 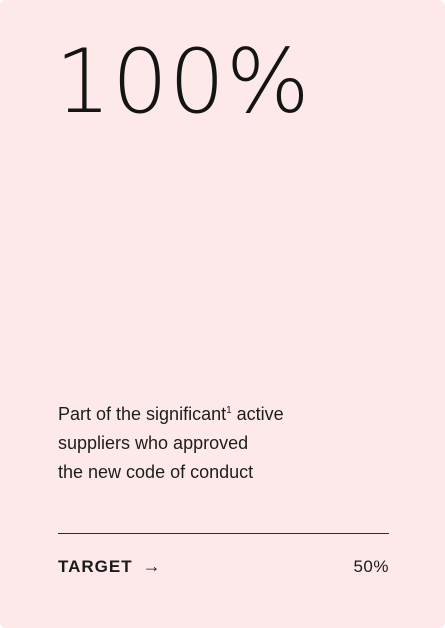 I want to click on description-line1-prefix: Part of the significant, so click(x=142, y=414).